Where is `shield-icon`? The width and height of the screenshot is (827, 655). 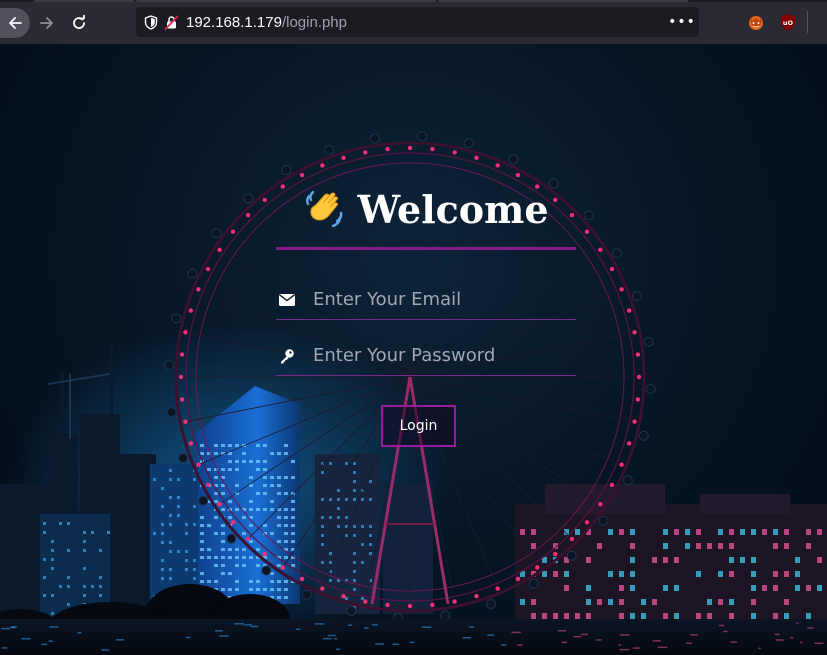 shield-icon is located at coordinates (151, 22).